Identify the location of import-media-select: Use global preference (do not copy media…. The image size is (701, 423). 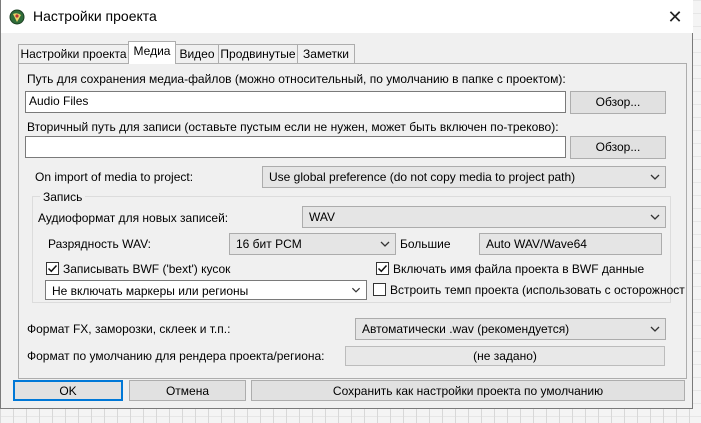
(464, 177).